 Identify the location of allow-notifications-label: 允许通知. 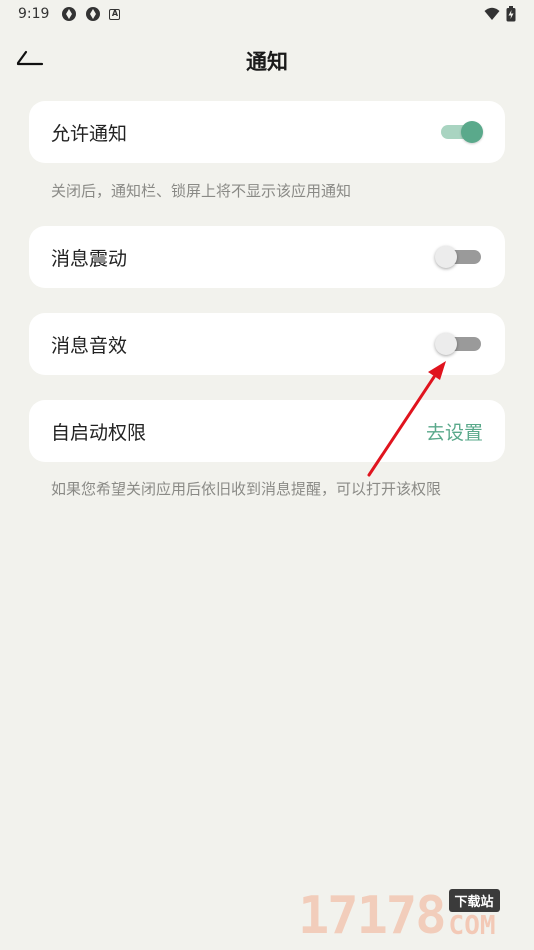
(89, 133).